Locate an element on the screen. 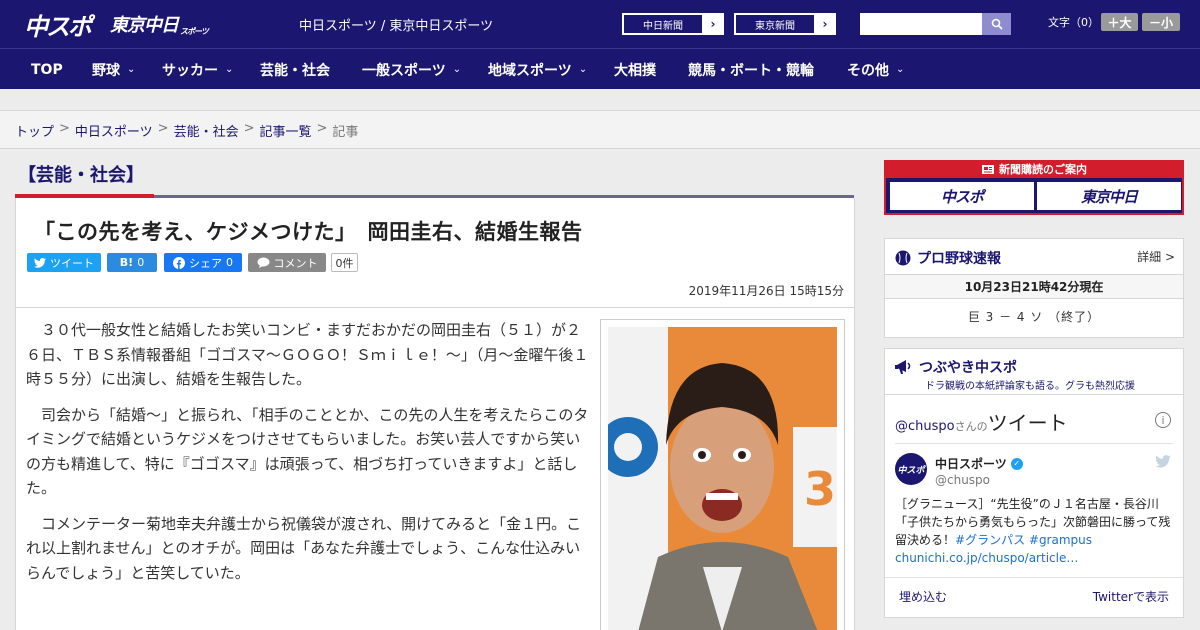 This screenshot has height=630, width=1200. baseball-icon is located at coordinates (903, 258).